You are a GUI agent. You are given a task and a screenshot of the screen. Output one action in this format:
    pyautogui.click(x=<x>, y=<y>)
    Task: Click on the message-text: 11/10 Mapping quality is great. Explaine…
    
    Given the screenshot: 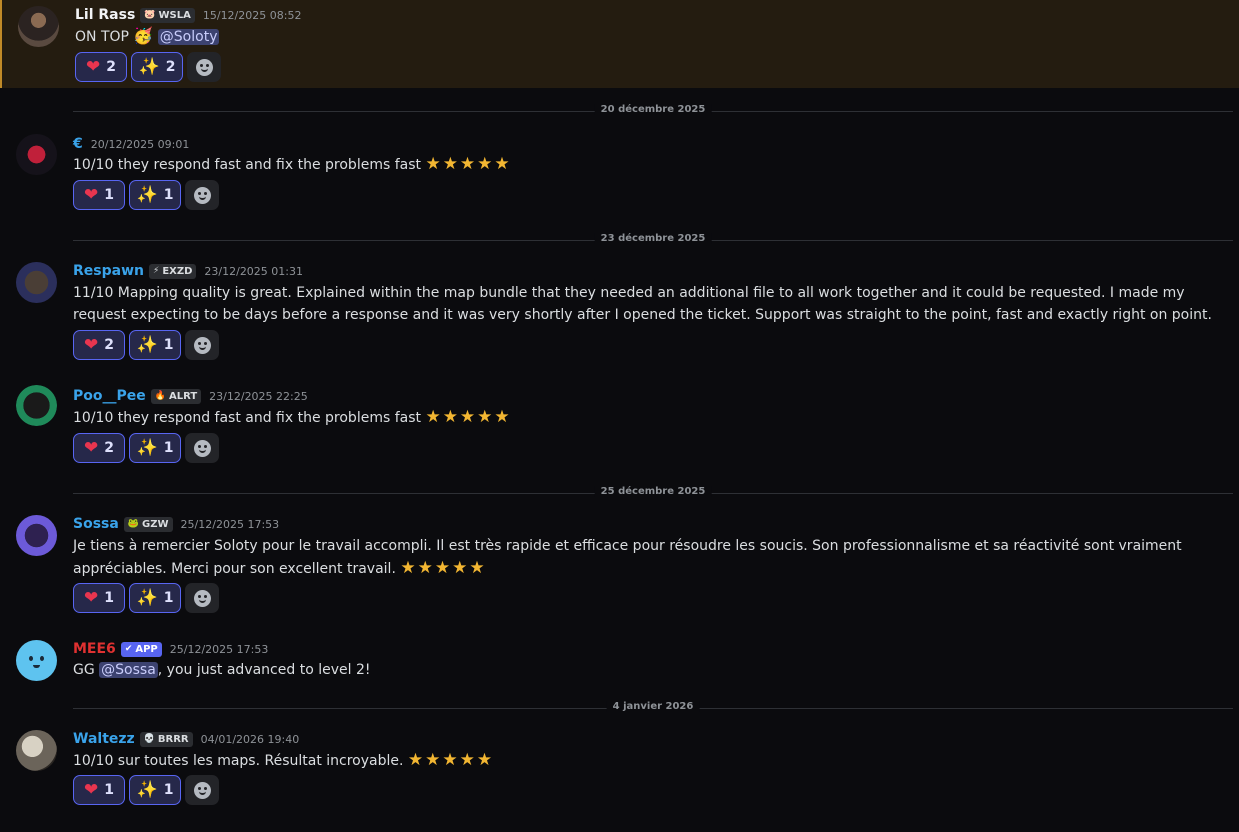 What is the action you would take?
    pyautogui.click(x=642, y=304)
    